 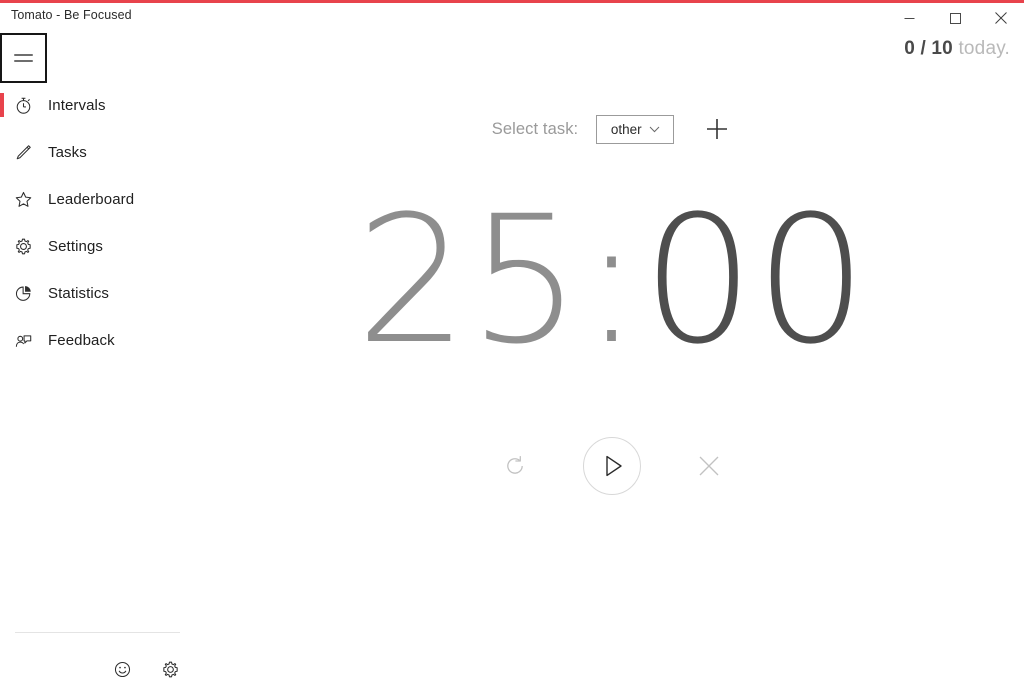 I want to click on sidebar-item-settings: Settings, so click(x=100, y=246).